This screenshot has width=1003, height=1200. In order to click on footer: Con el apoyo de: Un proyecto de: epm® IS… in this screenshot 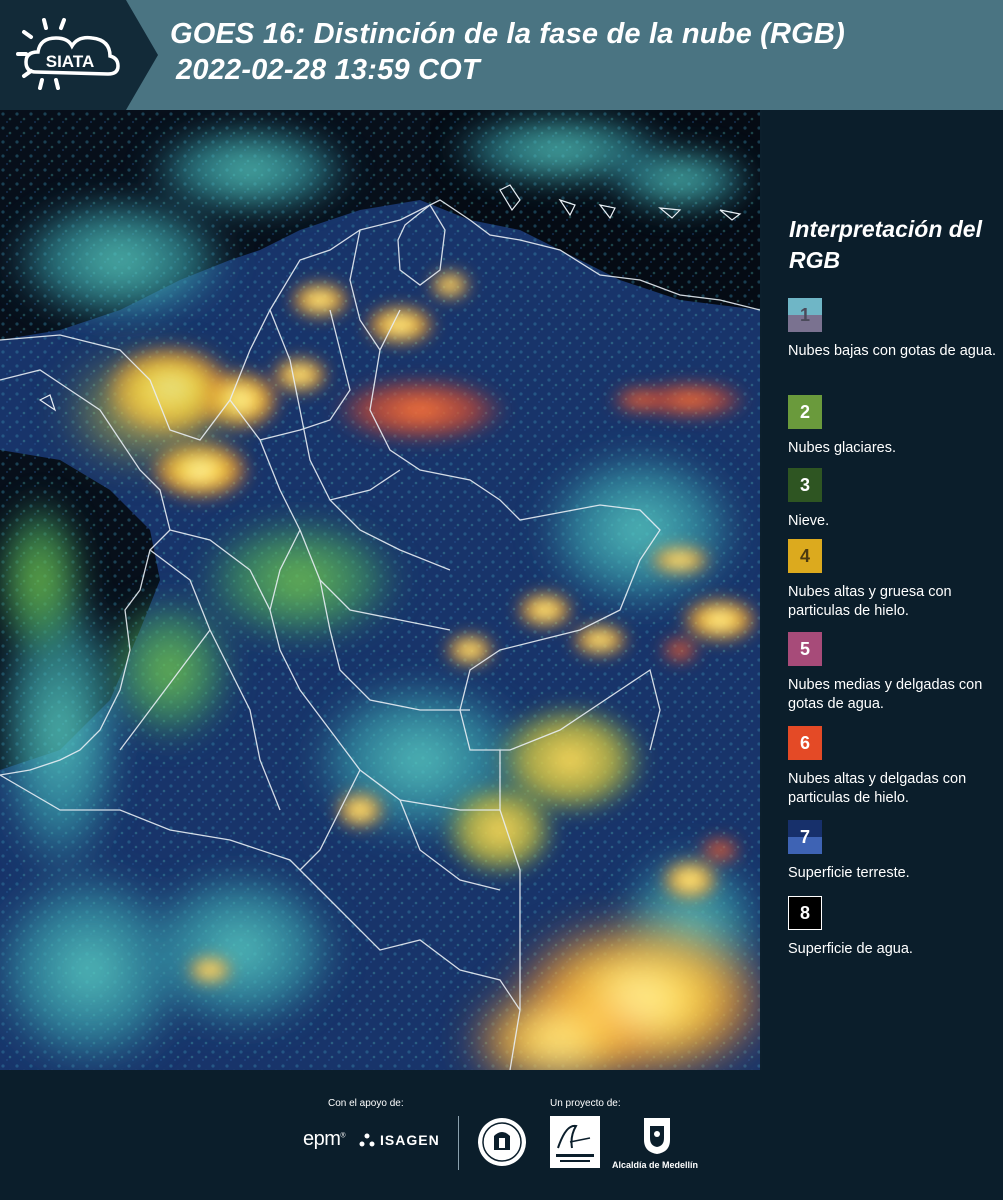, I will do `click(501, 1135)`.